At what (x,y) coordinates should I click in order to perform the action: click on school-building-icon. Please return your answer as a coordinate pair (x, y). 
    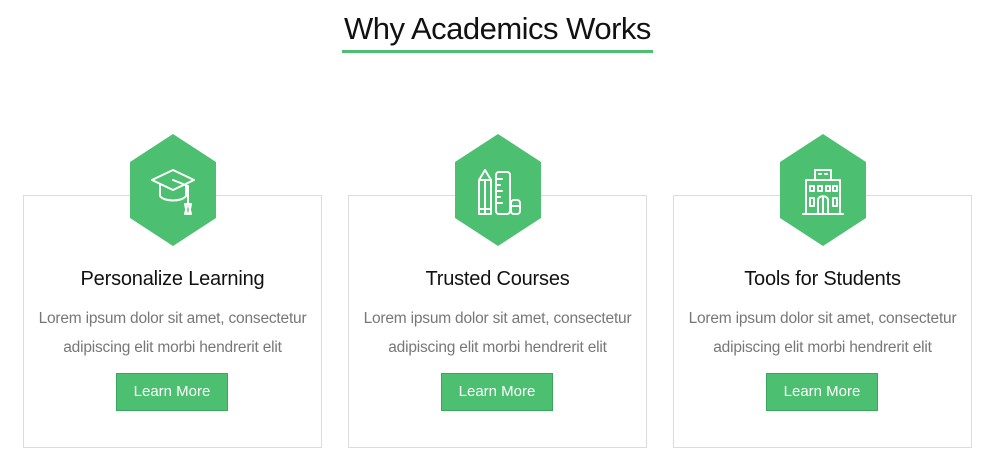
    Looking at the image, I should click on (823, 190).